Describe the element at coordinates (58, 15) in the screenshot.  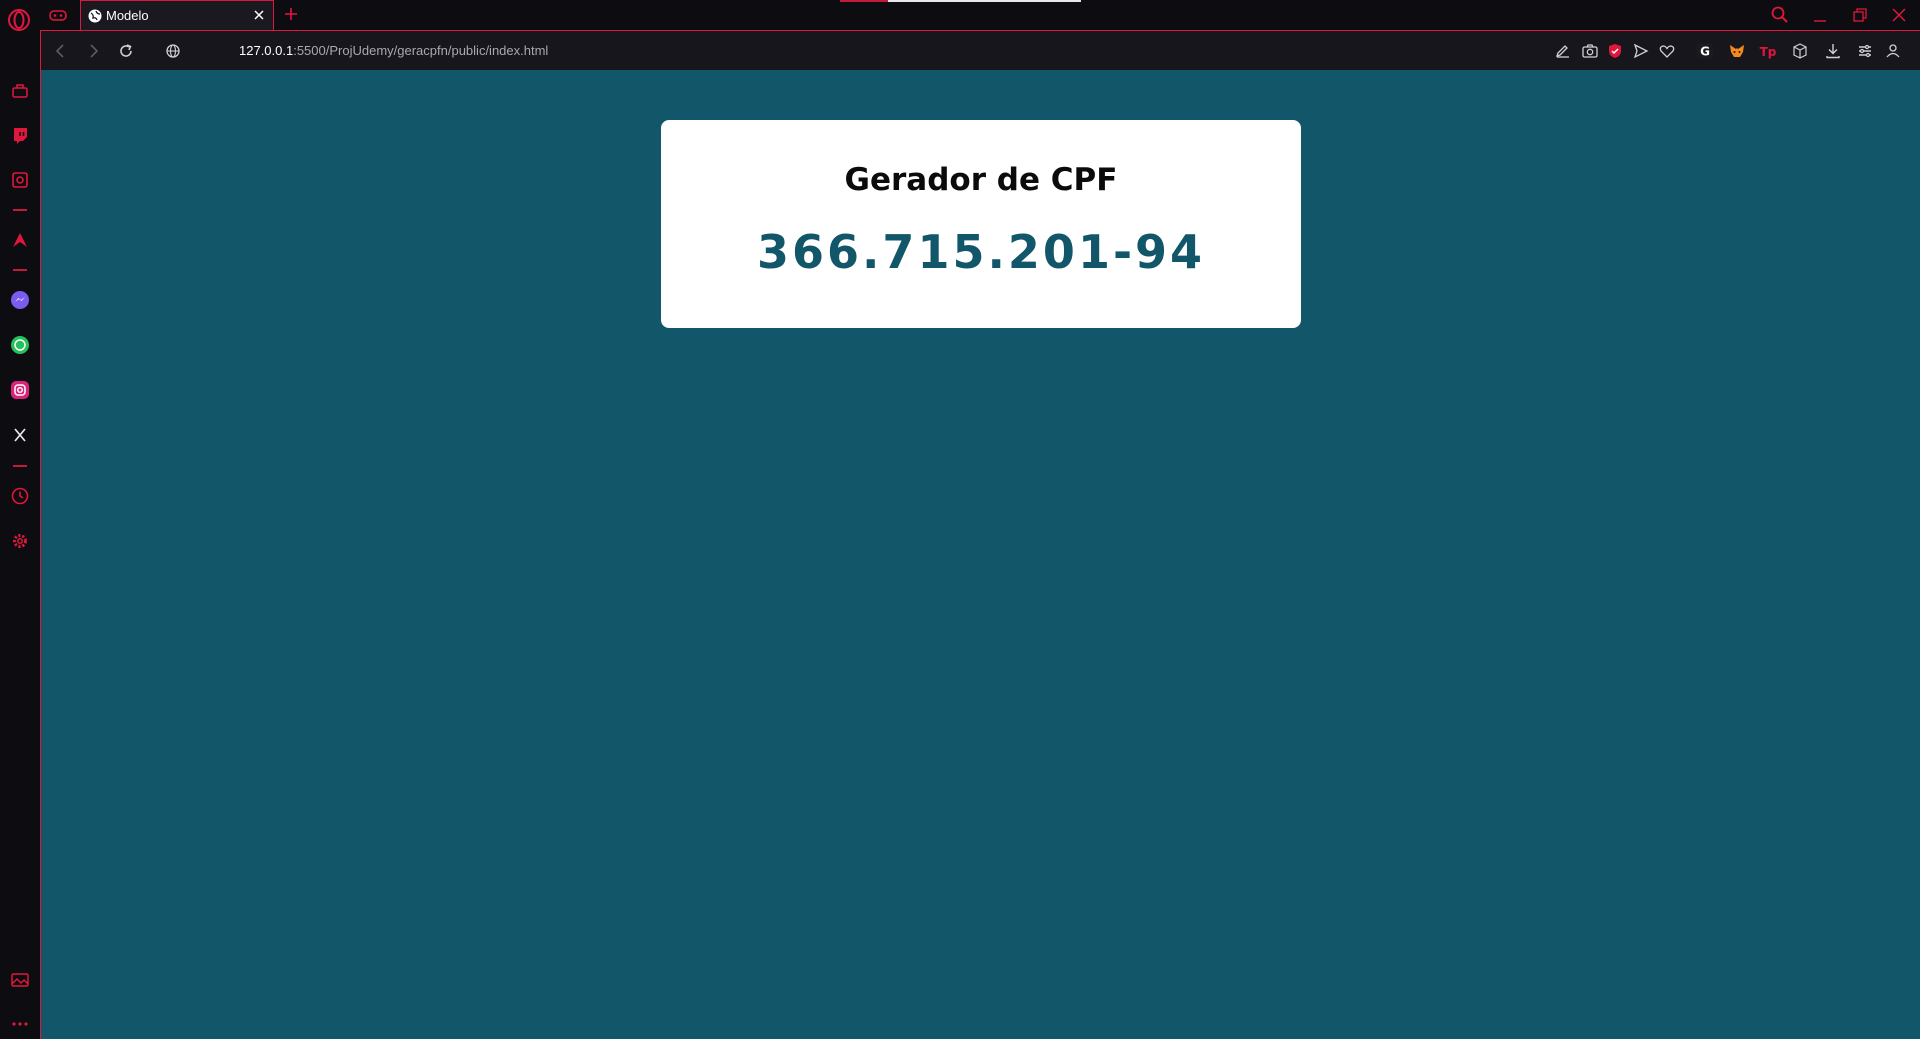
I see `gamepad-icon` at that location.